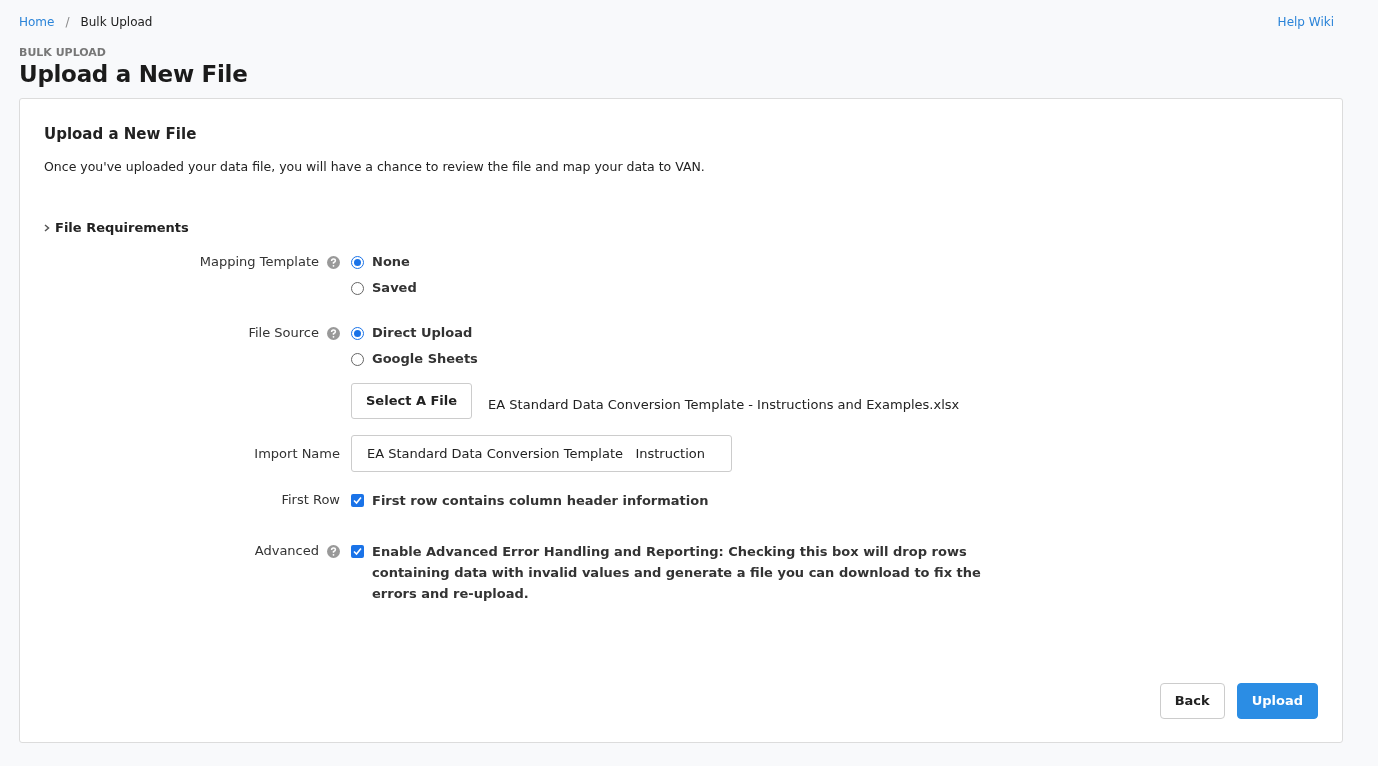  Describe the element at coordinates (37, 22) in the screenshot. I see `breadcrumb-link: Home` at that location.